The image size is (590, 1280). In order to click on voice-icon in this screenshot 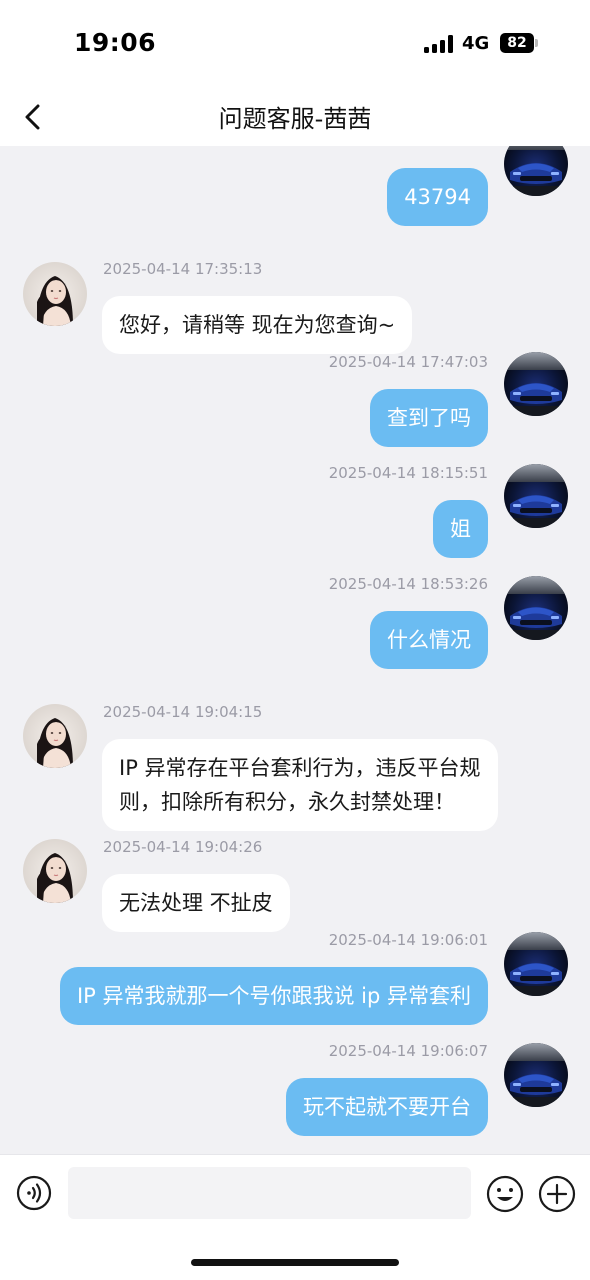, I will do `click(34, 1193)`.